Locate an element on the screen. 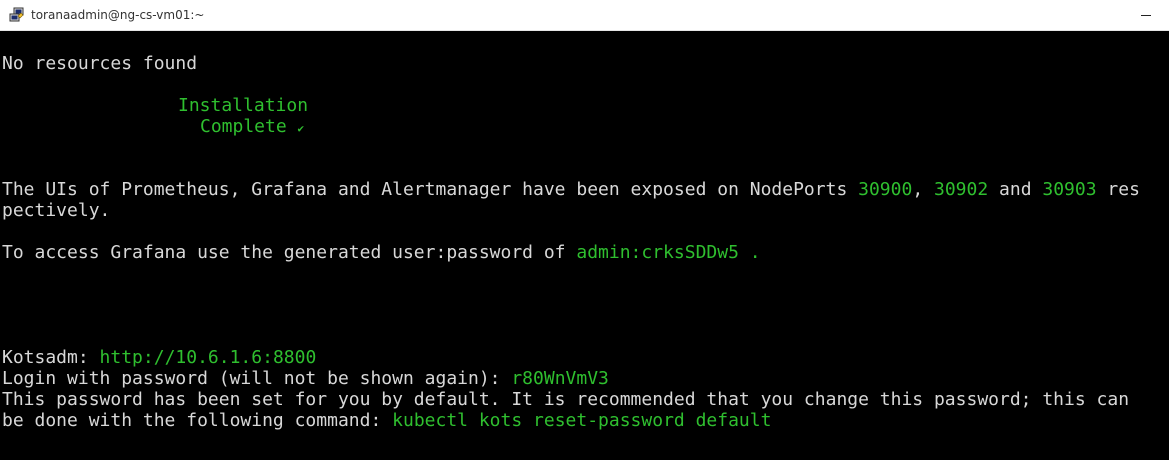  reset-password-command: kubectl kots reset-password default is located at coordinates (582, 420).